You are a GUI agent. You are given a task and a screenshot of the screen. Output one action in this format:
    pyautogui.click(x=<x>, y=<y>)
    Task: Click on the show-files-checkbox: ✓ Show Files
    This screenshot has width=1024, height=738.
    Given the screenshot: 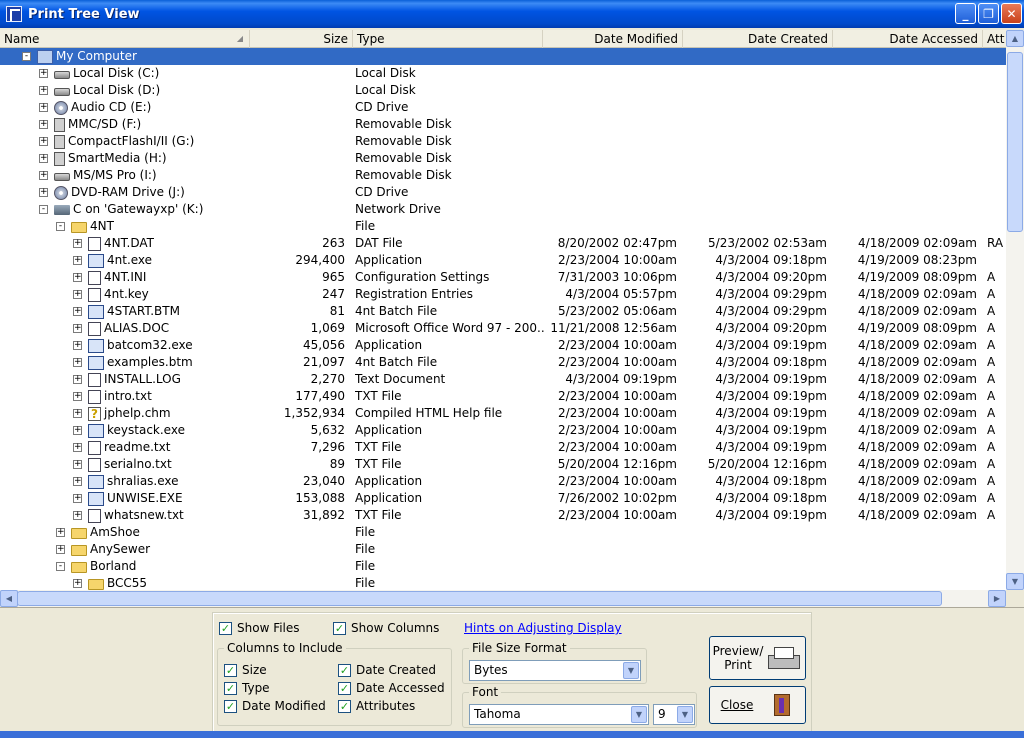 What is the action you would take?
    pyautogui.click(x=259, y=628)
    